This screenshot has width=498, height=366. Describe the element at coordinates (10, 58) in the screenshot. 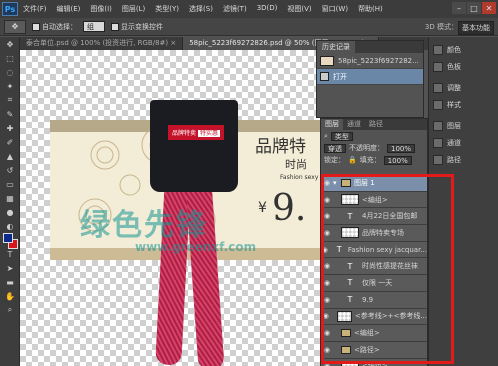

I see `marquee-tool-icon: ⬚` at that location.